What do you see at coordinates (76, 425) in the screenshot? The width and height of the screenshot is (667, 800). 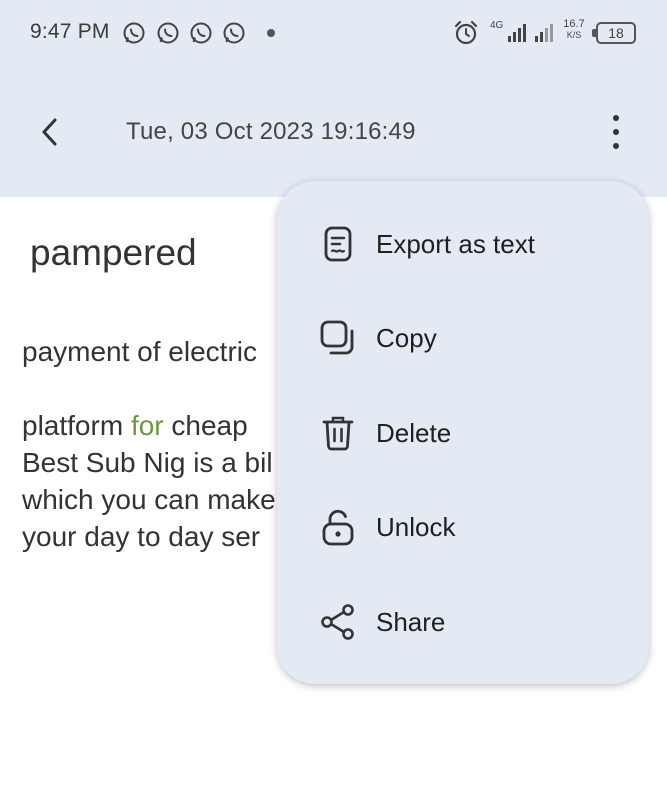 I see `note-text: platform` at bounding box center [76, 425].